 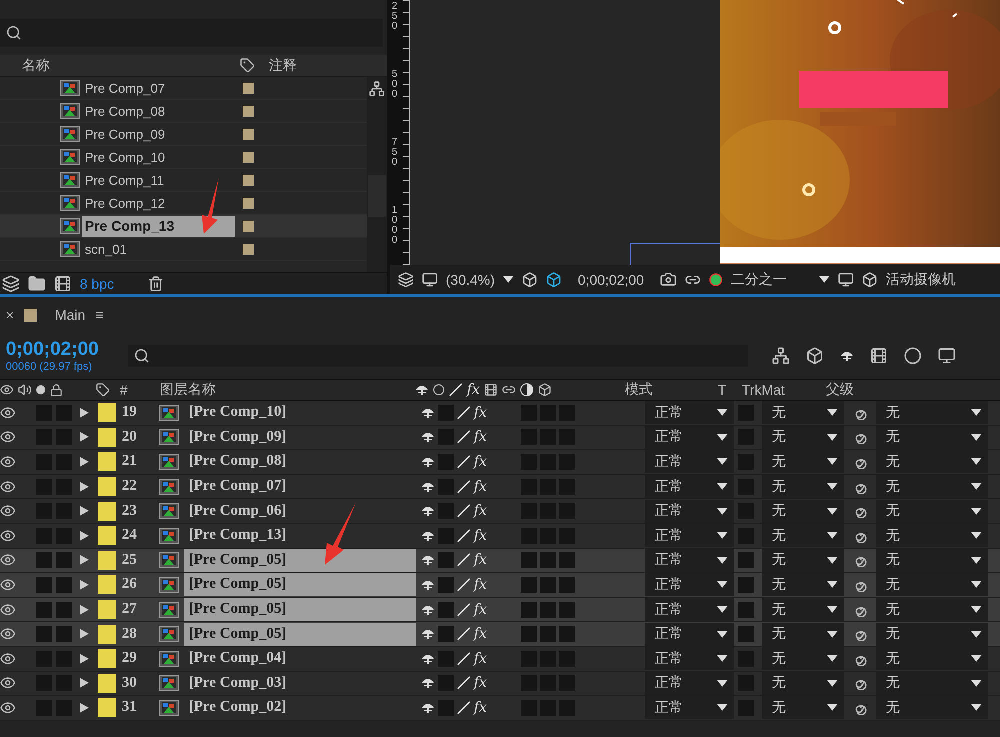 What do you see at coordinates (500, 536) in the screenshot?
I see `layer-row: 24 [Pre Comp_13] fx 正常 无 无` at bounding box center [500, 536].